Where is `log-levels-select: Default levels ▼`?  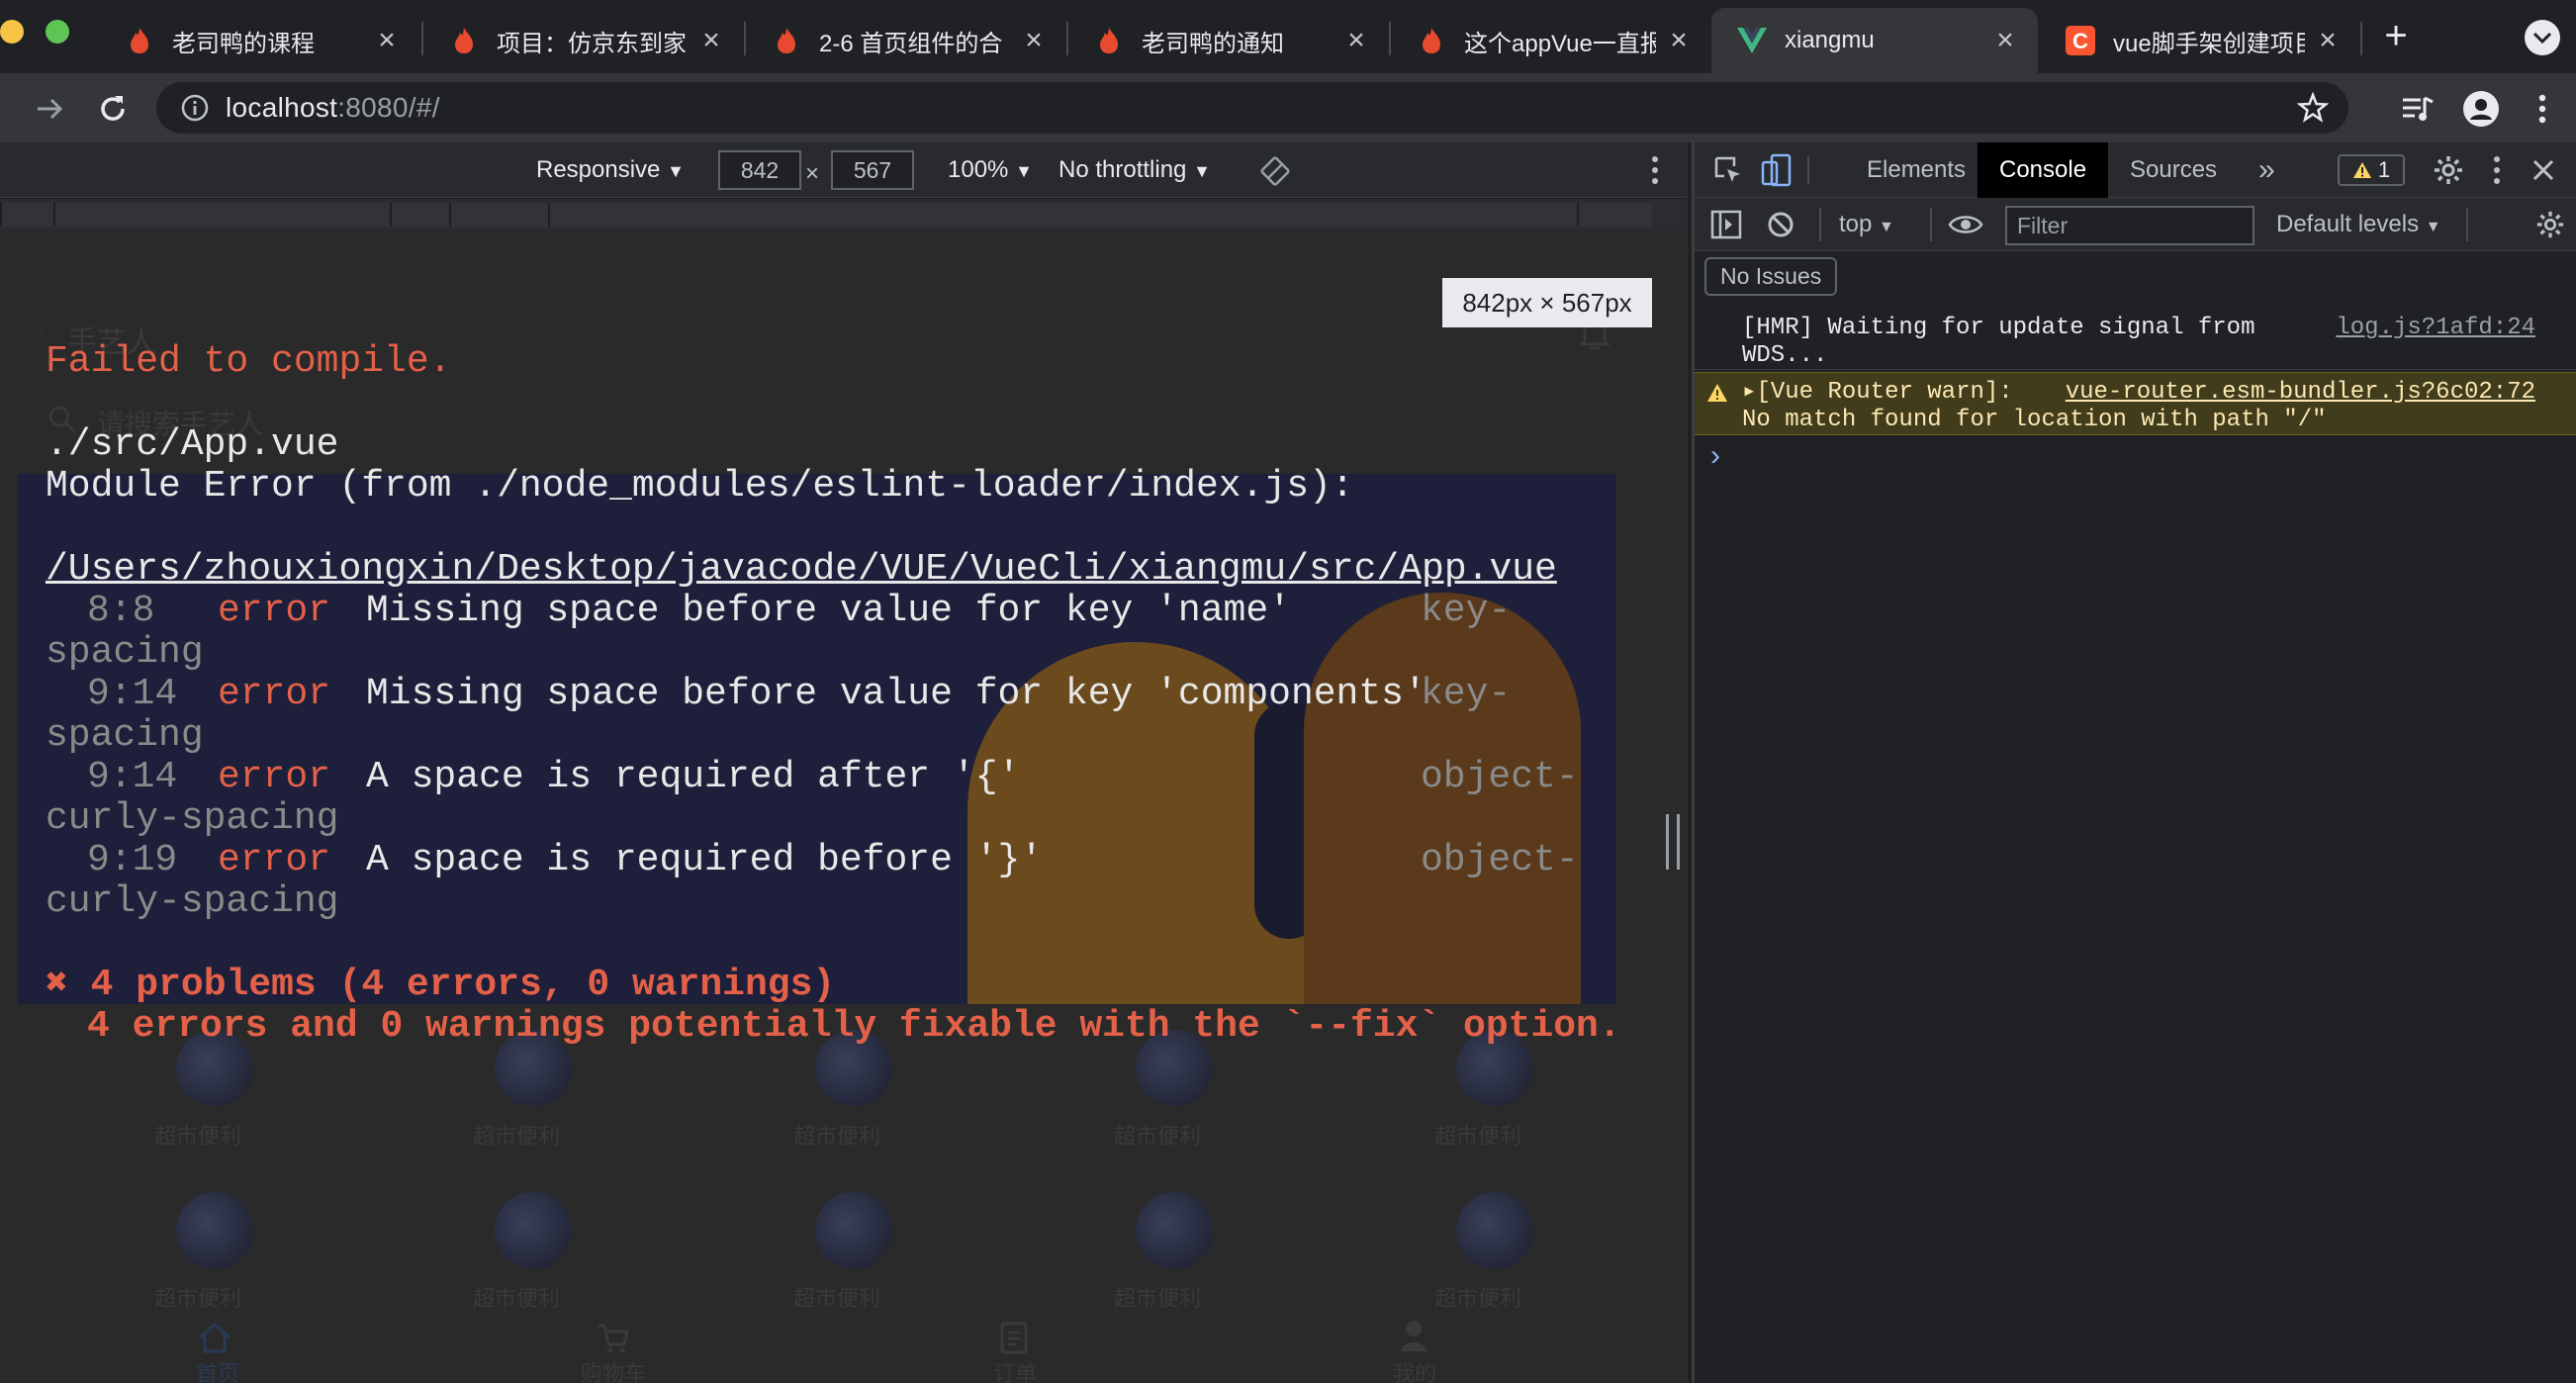
log-levels-select: Default levels ▼ is located at coordinates (2358, 224).